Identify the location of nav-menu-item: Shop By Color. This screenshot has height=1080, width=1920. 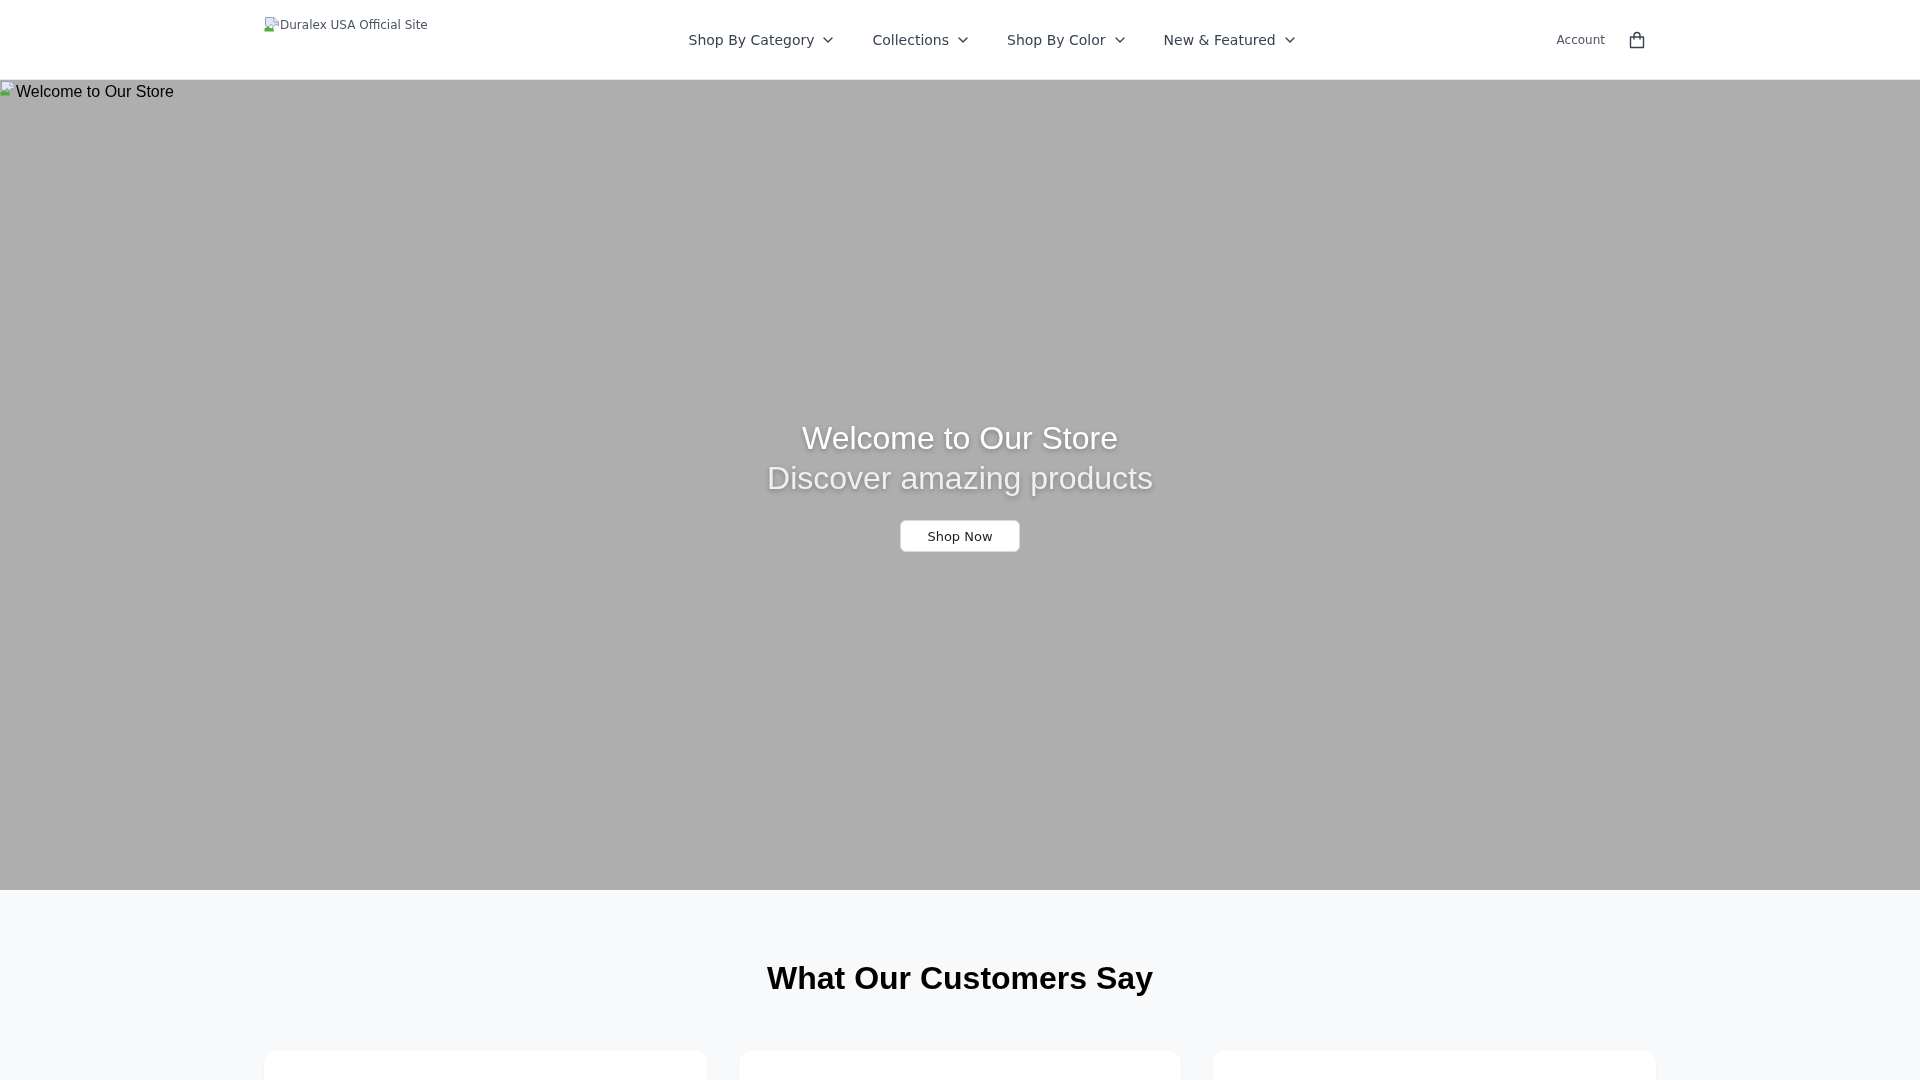
(1066, 39).